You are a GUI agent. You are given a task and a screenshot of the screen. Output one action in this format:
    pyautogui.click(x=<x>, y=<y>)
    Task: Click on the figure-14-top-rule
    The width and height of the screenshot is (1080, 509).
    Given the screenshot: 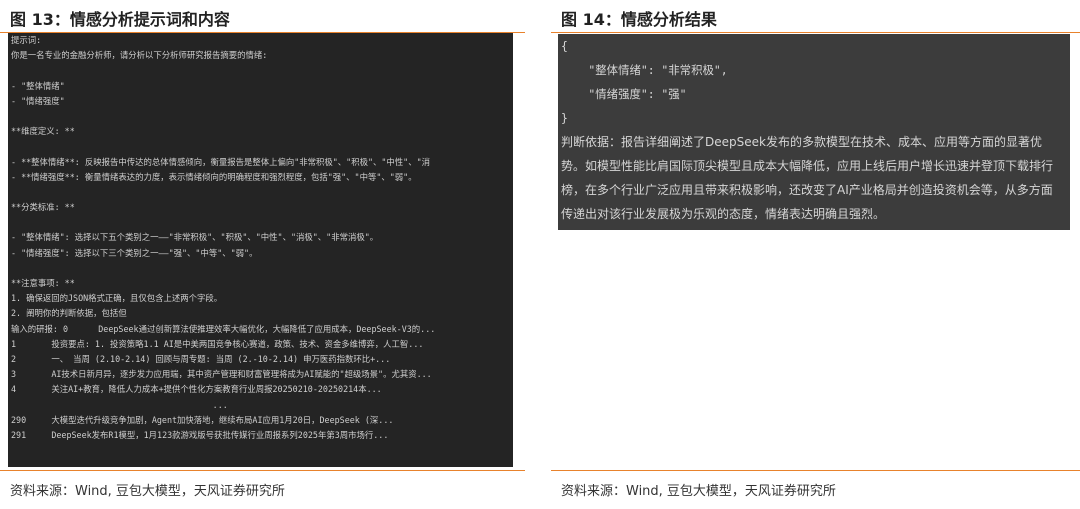 What is the action you would take?
    pyautogui.click(x=815, y=32)
    